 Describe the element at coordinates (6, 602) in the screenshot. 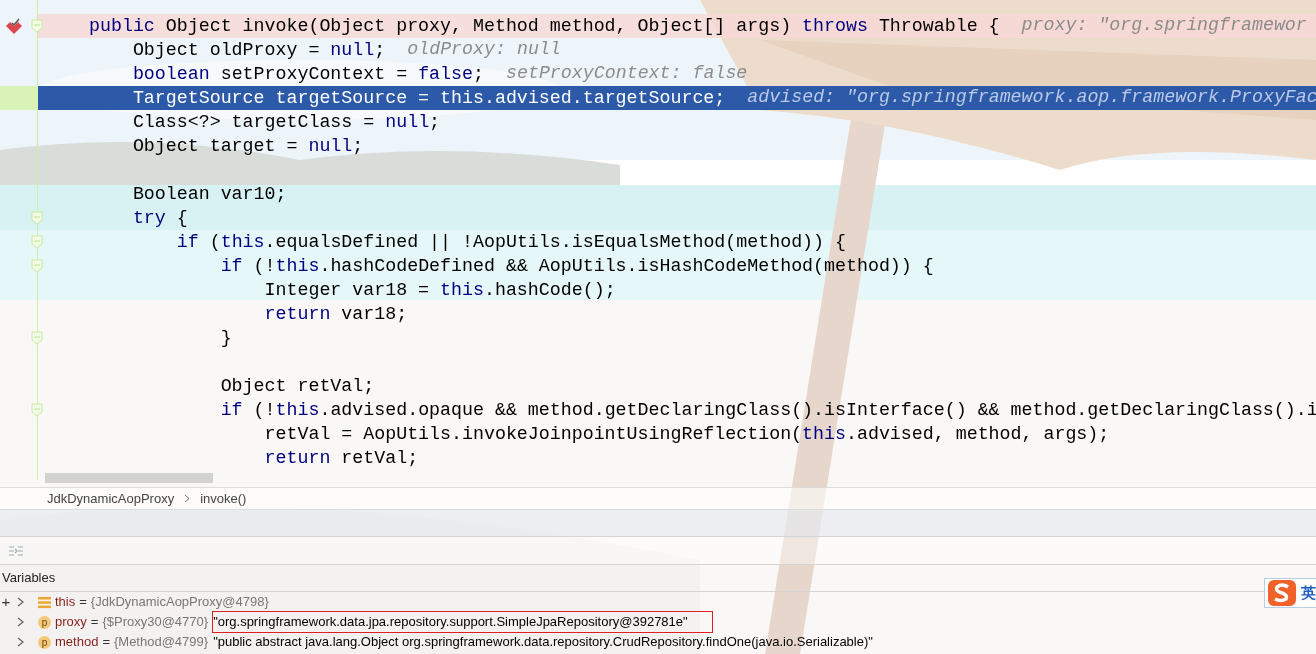

I see `add-watch-button: +` at that location.